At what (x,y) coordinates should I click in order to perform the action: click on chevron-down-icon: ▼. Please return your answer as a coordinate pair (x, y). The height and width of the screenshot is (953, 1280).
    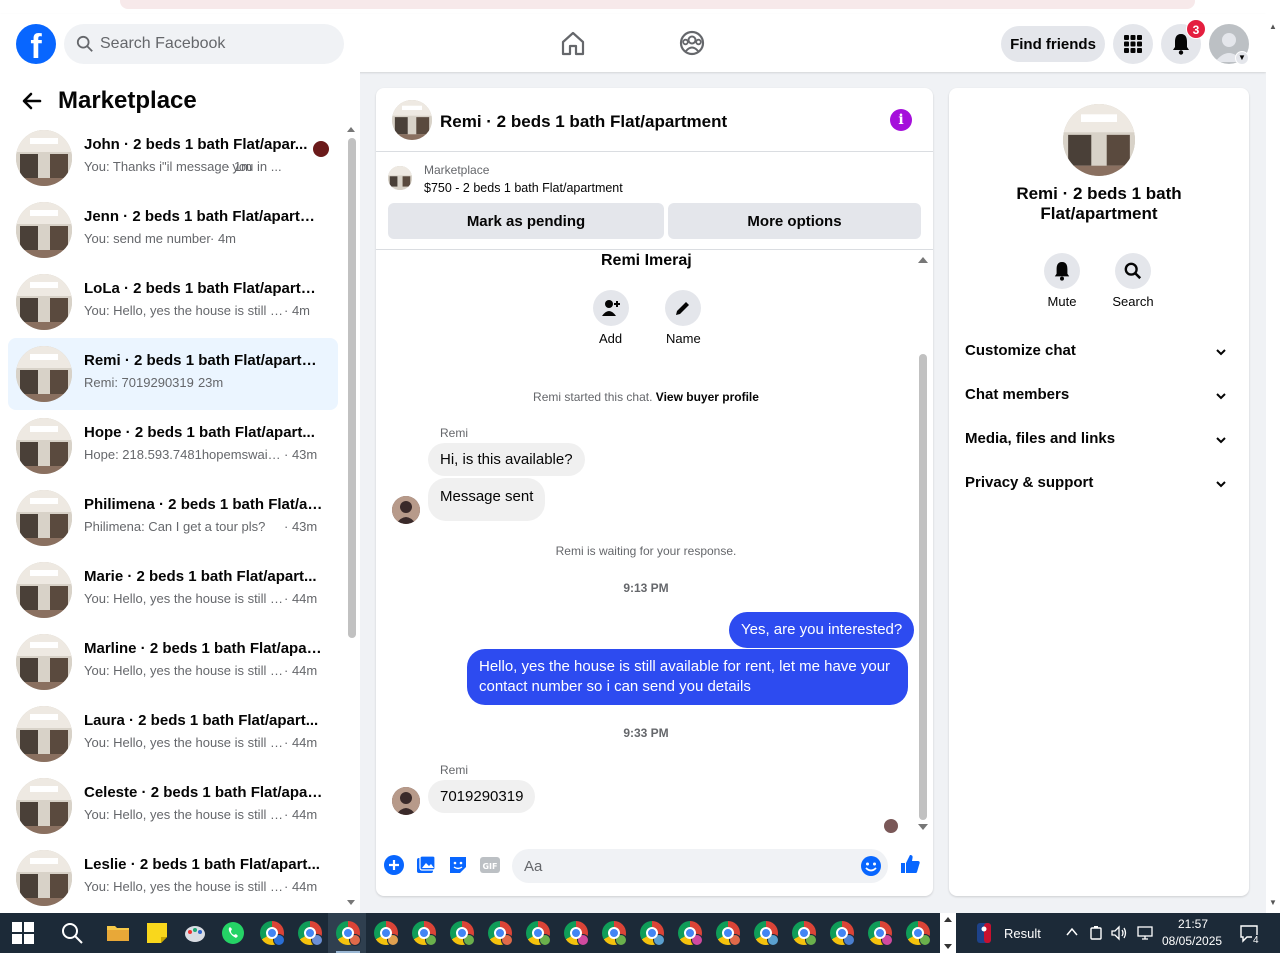
    Looking at the image, I should click on (1242, 58).